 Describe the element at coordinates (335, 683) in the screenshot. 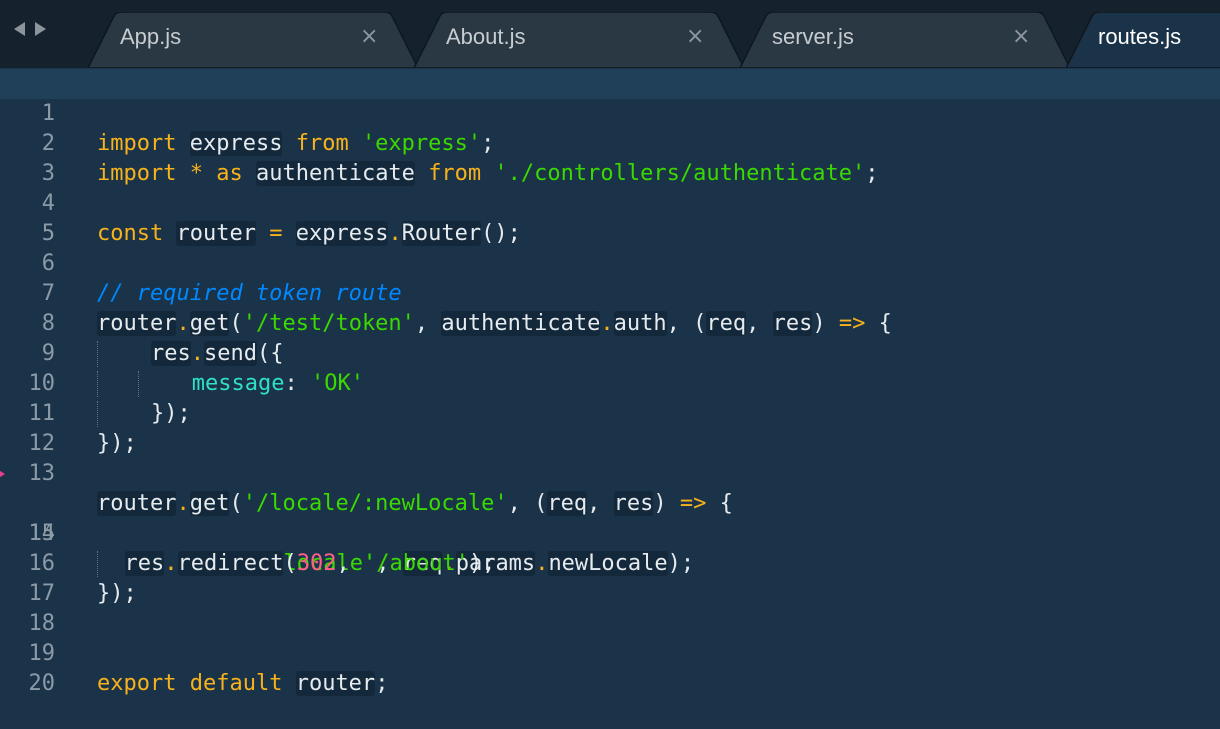

I see `code-token: router` at that location.